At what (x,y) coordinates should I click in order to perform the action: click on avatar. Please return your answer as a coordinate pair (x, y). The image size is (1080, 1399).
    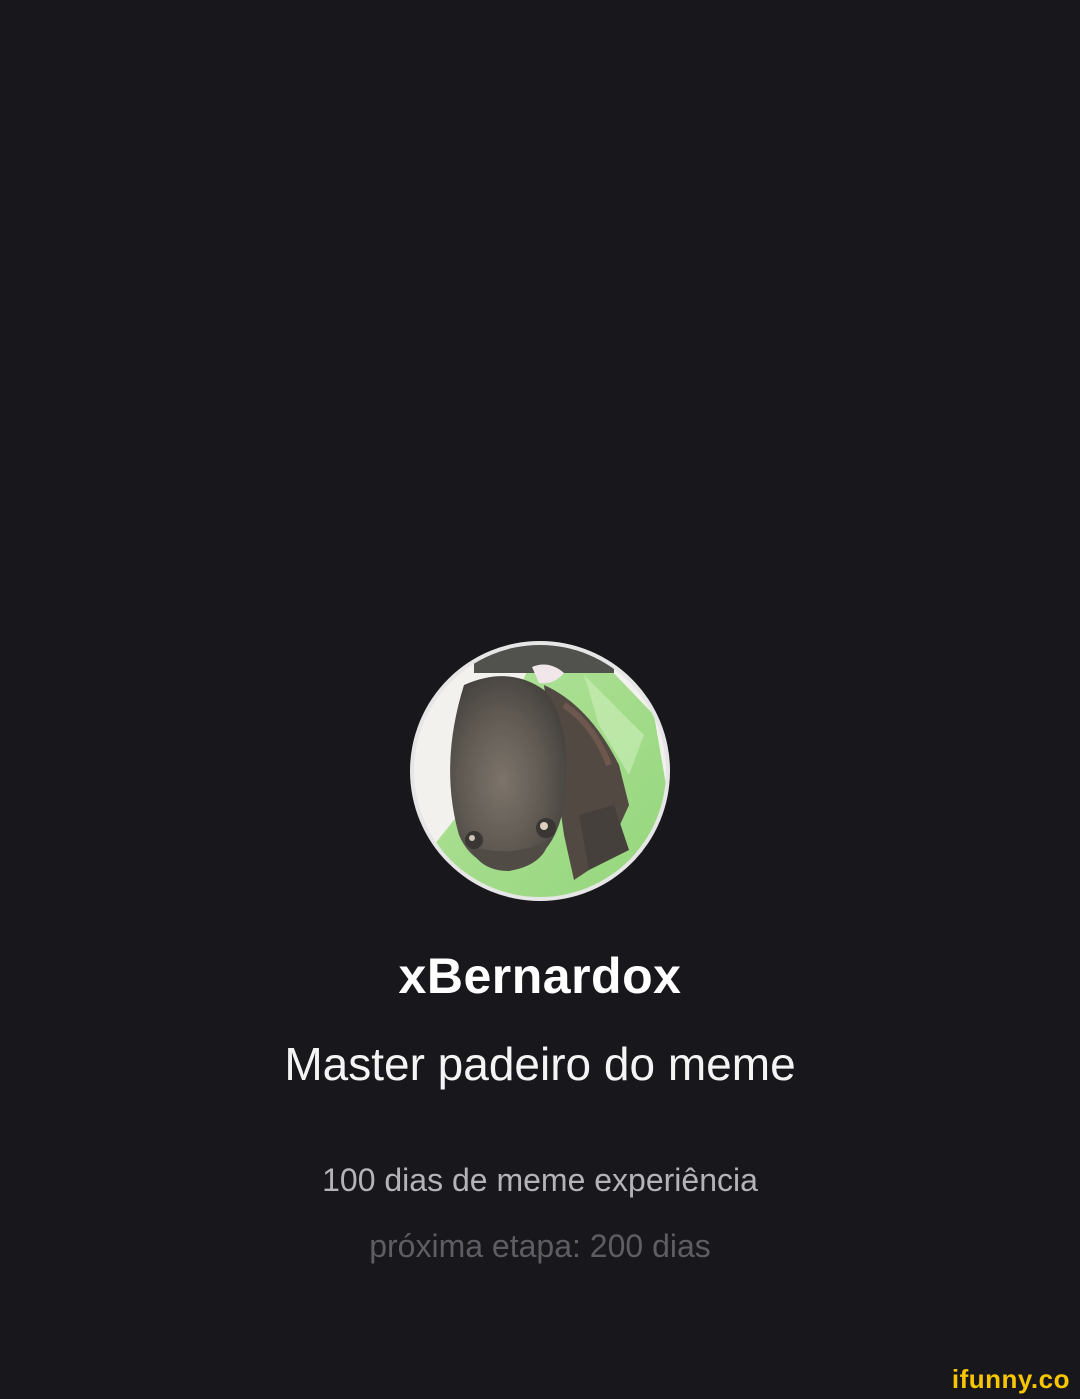
    Looking at the image, I should click on (540, 771).